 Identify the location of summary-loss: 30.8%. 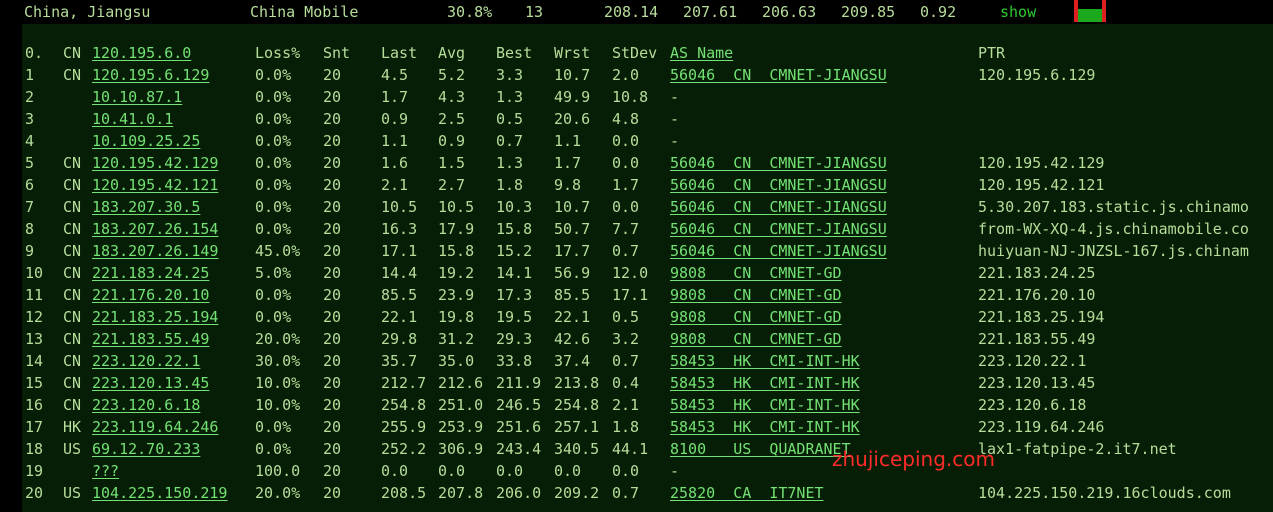
(470, 12).